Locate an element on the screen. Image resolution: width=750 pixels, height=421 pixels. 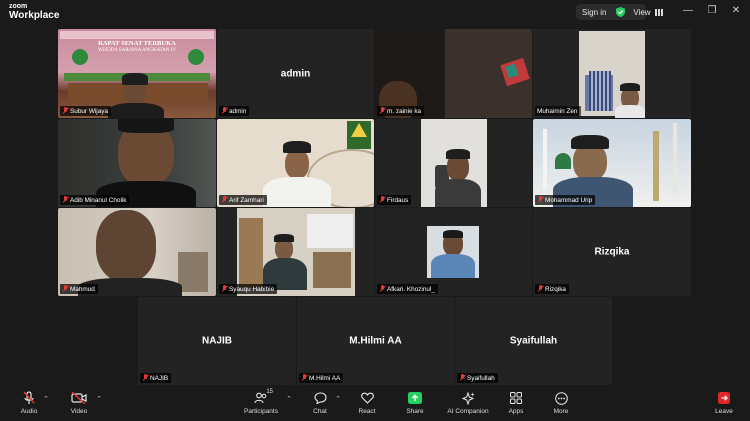
leave-button: Leave is located at coordinates (724, 405).